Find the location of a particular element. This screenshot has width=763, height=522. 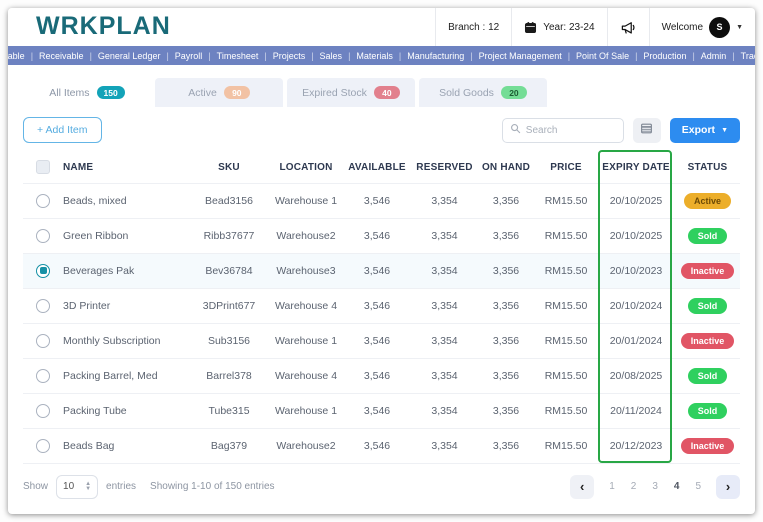

cell-sku: Bead3156 is located at coordinates (229, 200).